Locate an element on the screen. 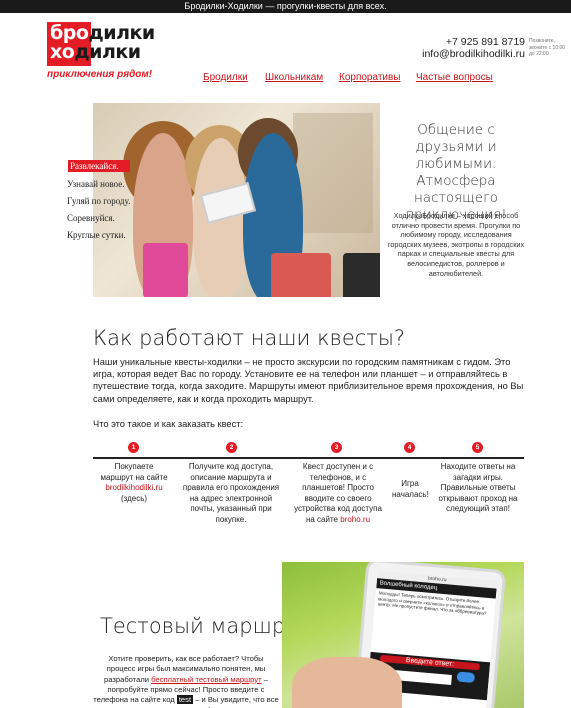 The width and height of the screenshot is (571, 708). test-code: test is located at coordinates (185, 700).